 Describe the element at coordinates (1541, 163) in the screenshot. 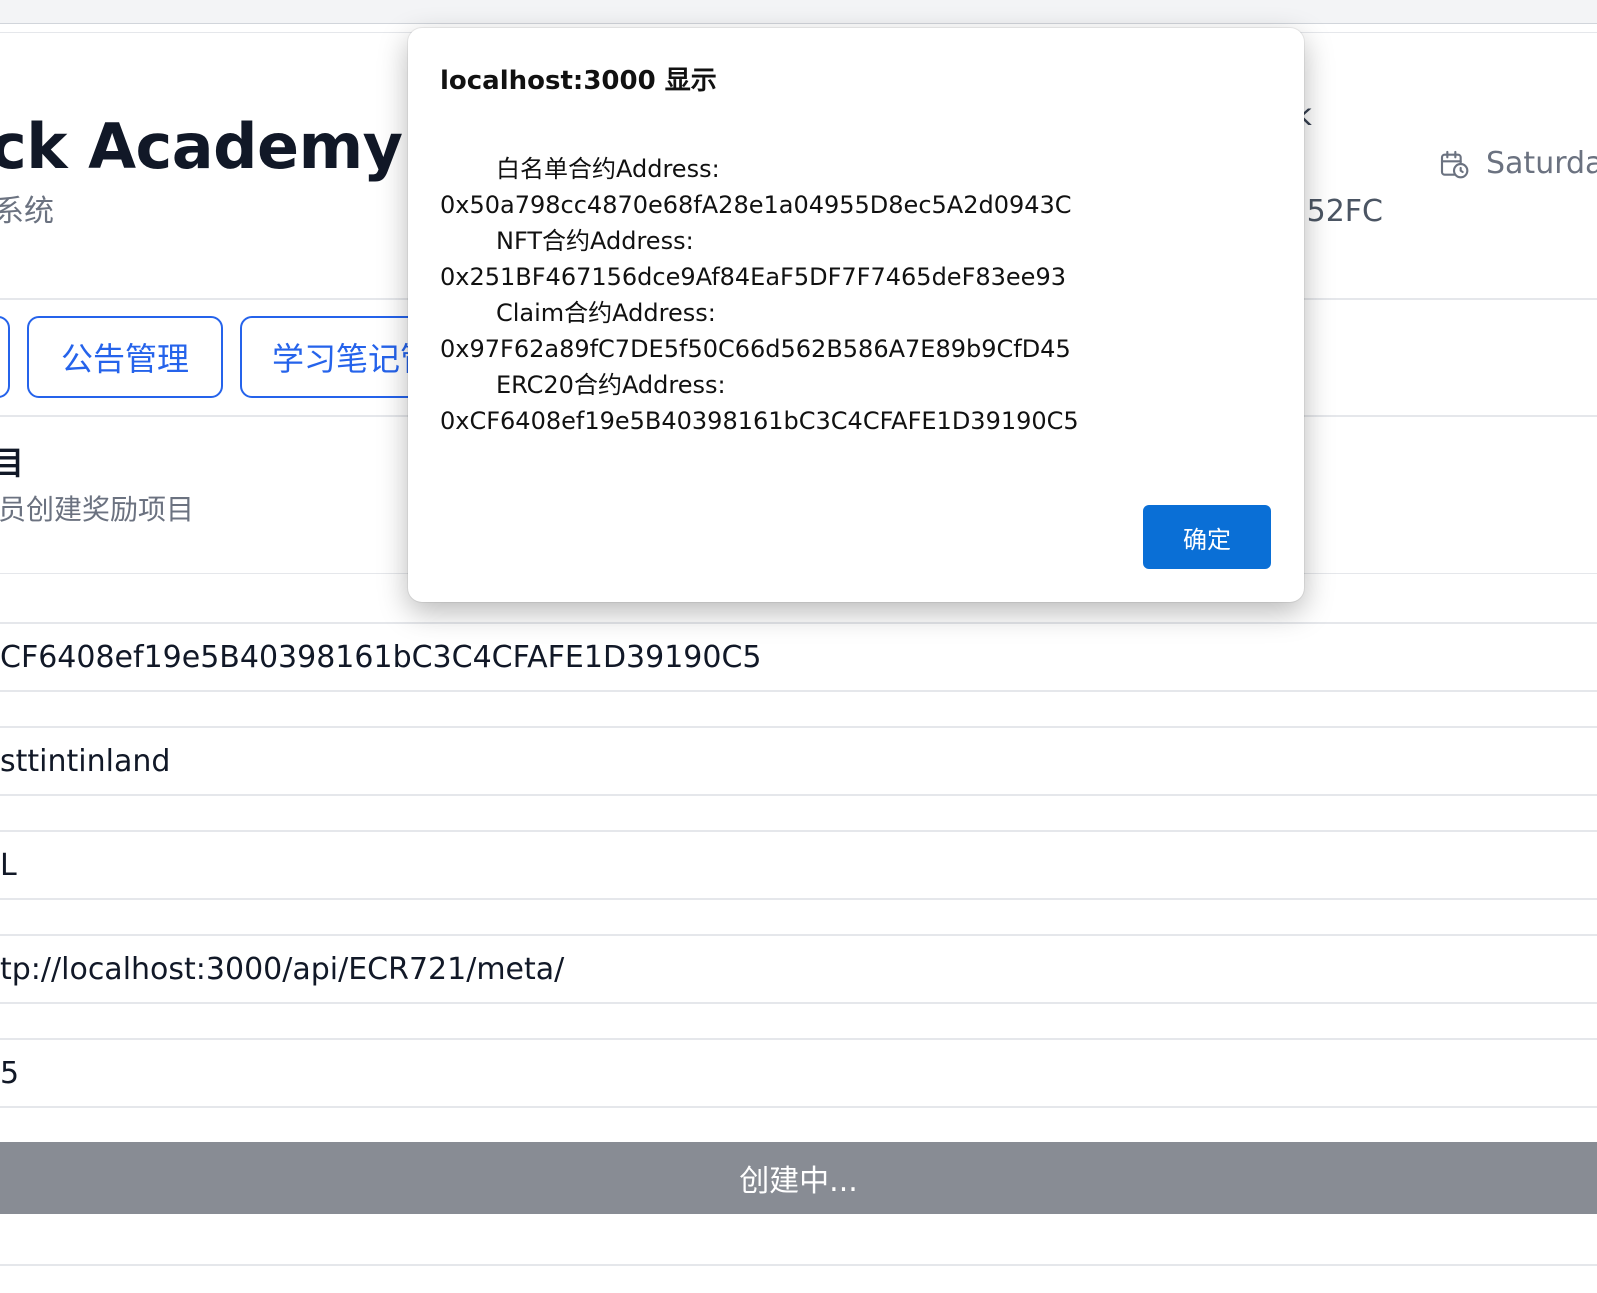

I see `date-text: Saturday` at that location.